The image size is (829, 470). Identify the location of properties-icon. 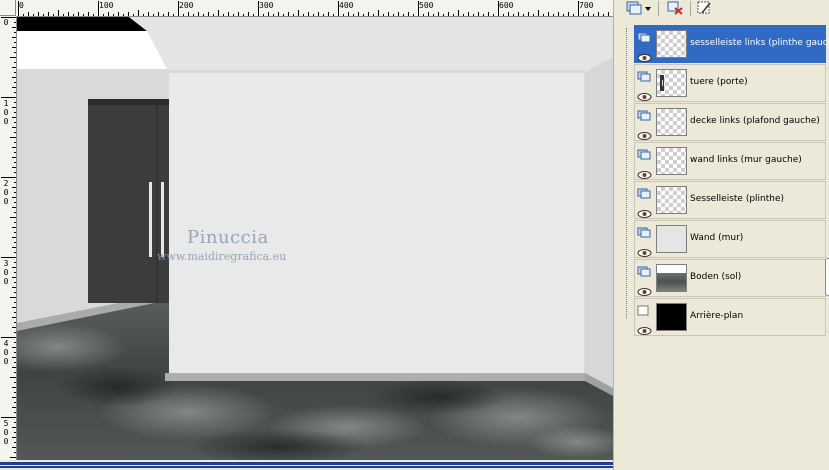
(704, 7).